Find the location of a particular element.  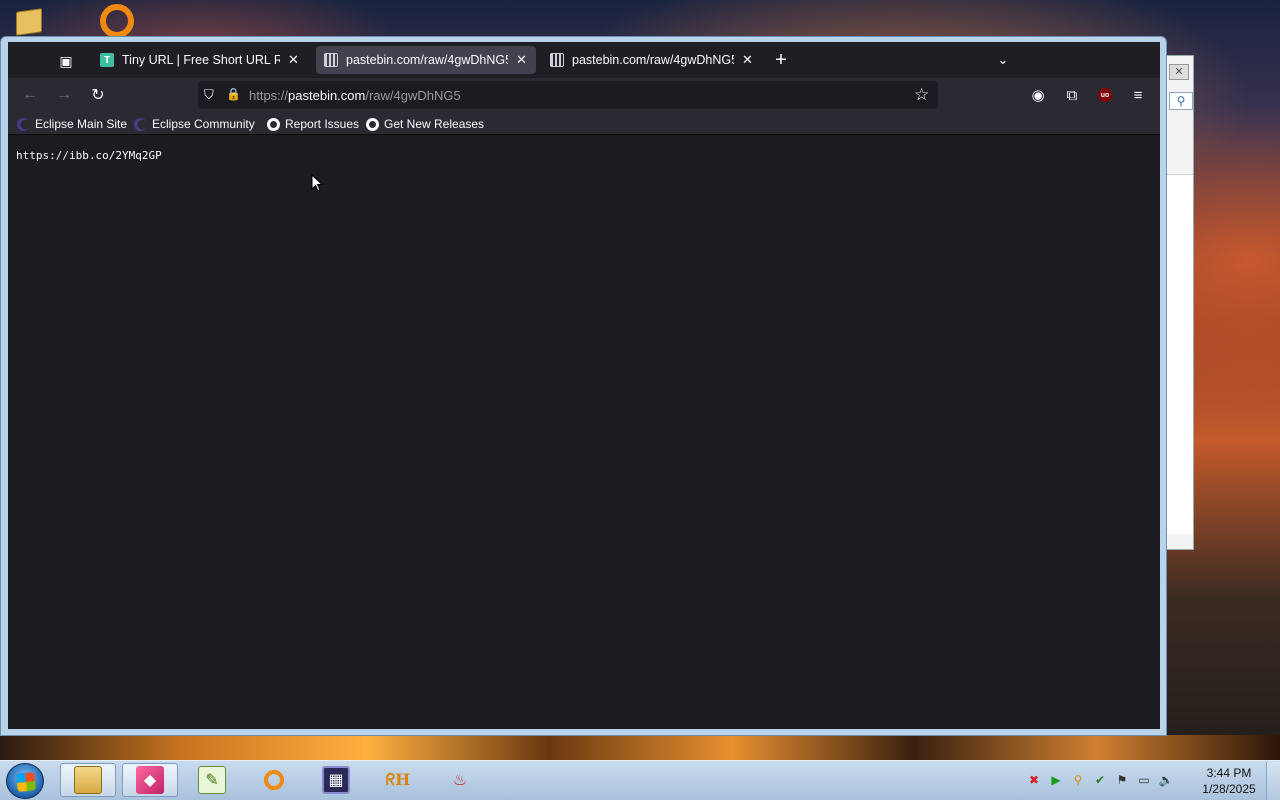

url-path: /raw/4gwDhNG5 is located at coordinates (413, 95).